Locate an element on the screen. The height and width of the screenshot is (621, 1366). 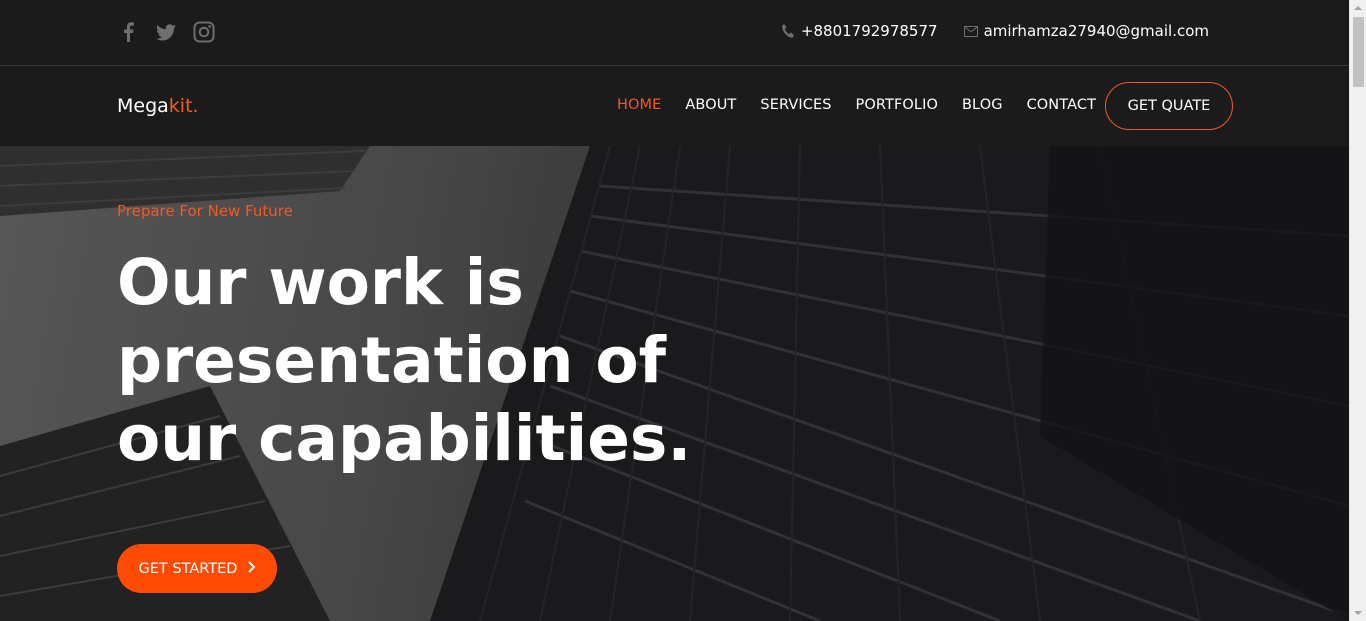
envelope-icon is located at coordinates (970, 31).